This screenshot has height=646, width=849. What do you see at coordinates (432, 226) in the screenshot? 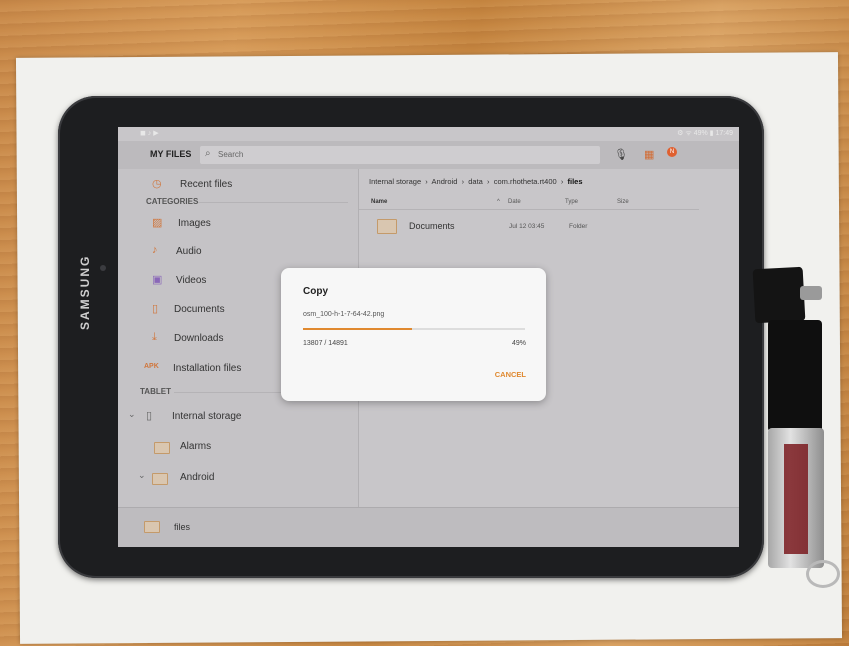
I see `file-name: Documents` at bounding box center [432, 226].